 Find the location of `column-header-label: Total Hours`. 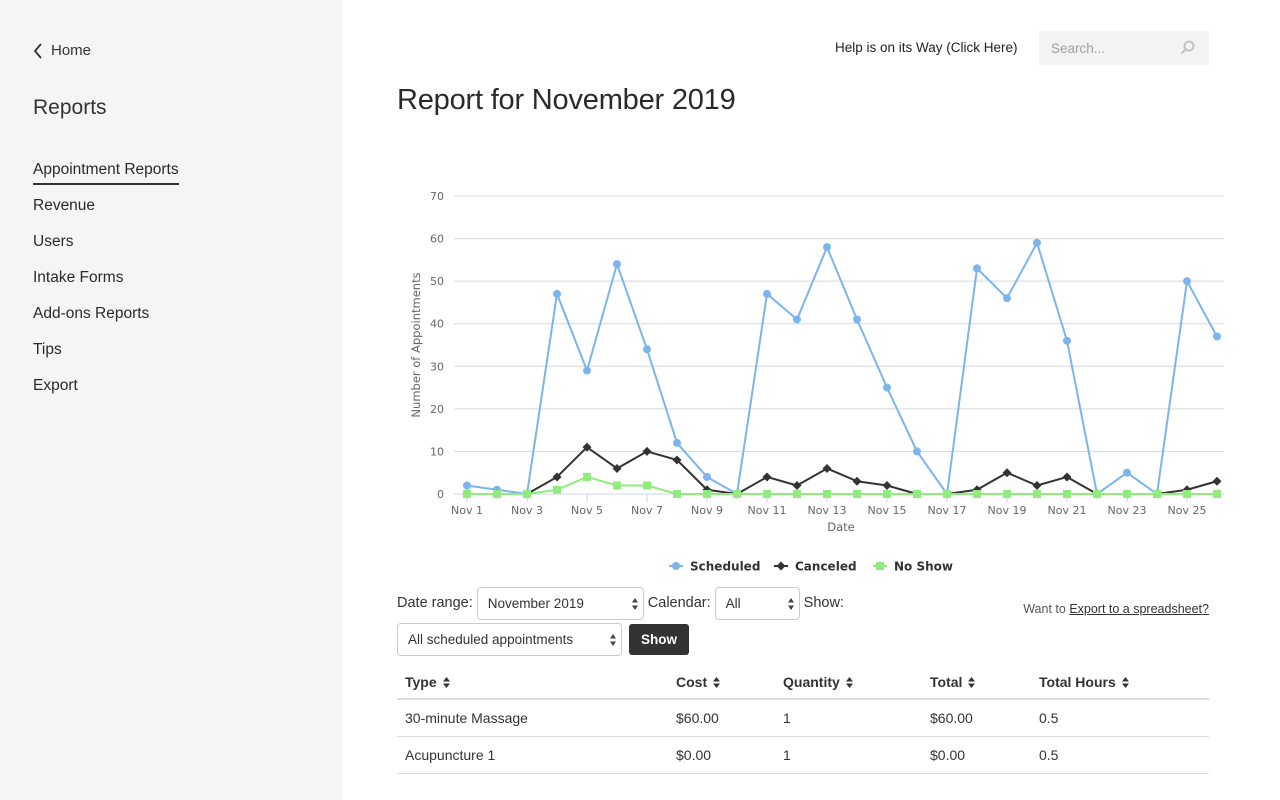

column-header-label: Total Hours is located at coordinates (1077, 682).